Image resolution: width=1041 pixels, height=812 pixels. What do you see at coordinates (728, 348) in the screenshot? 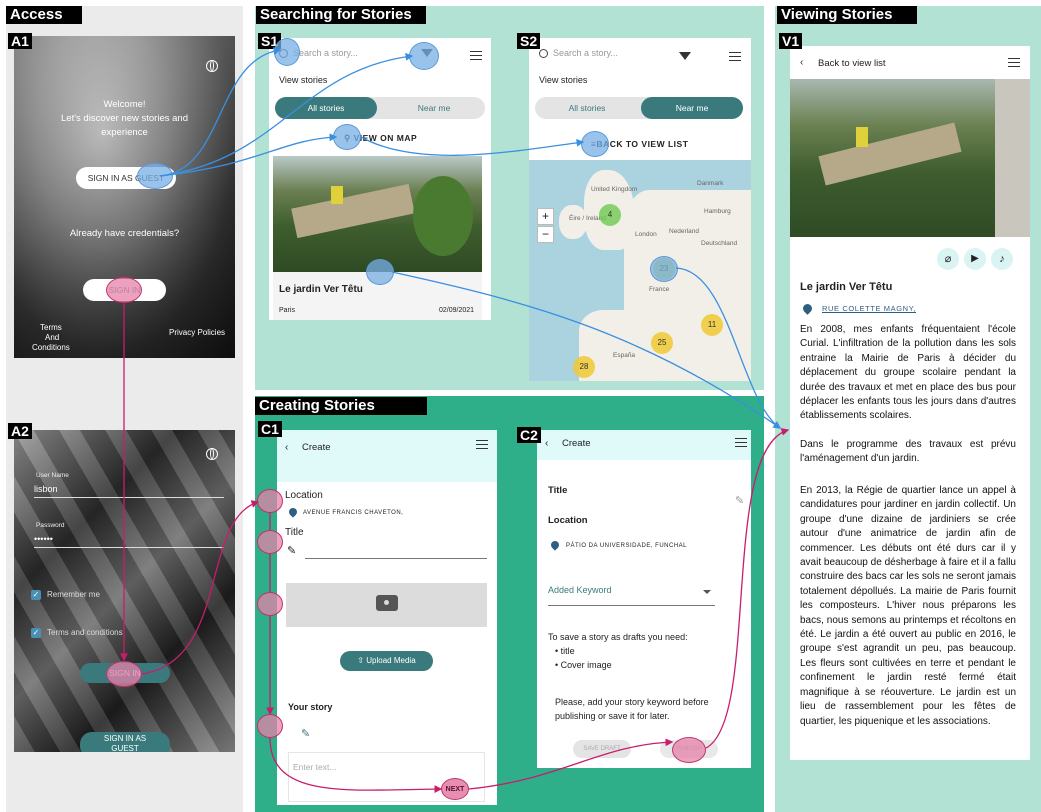
I see `arrow-cluster-to-view` at bounding box center [728, 348].